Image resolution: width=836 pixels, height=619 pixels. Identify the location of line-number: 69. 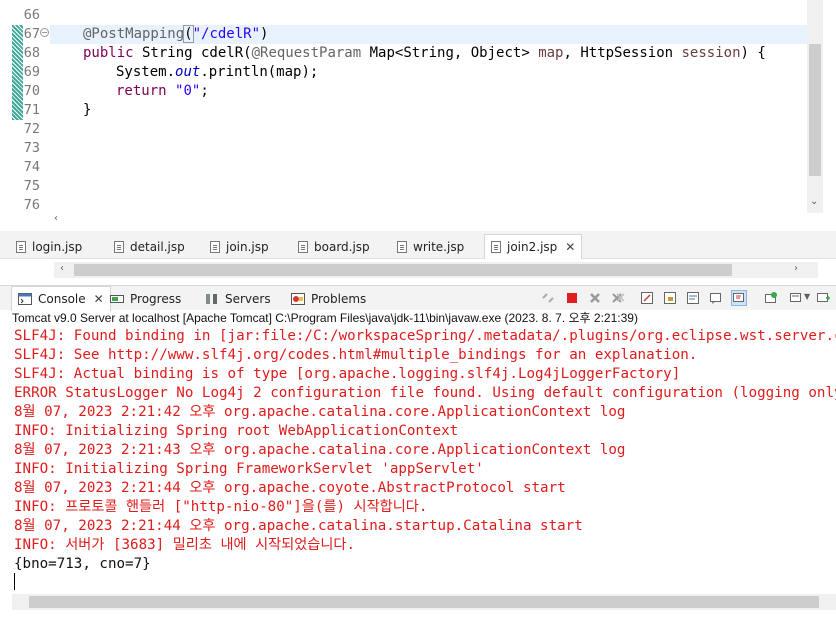
(31, 72).